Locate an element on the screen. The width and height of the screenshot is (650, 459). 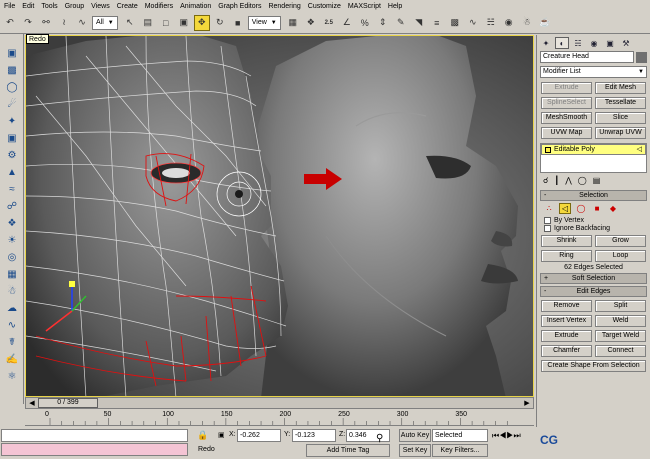
grow-button: Grow is located at coordinates (620, 241).